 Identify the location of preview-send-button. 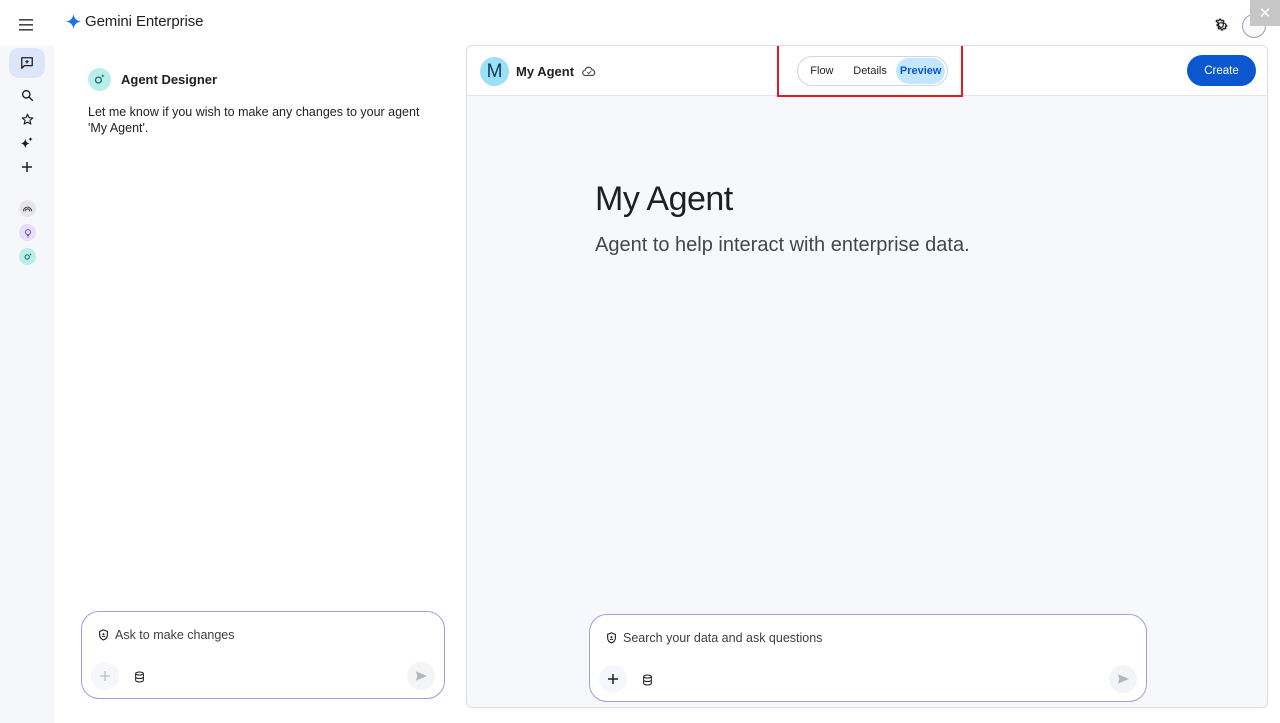
(1123, 679).